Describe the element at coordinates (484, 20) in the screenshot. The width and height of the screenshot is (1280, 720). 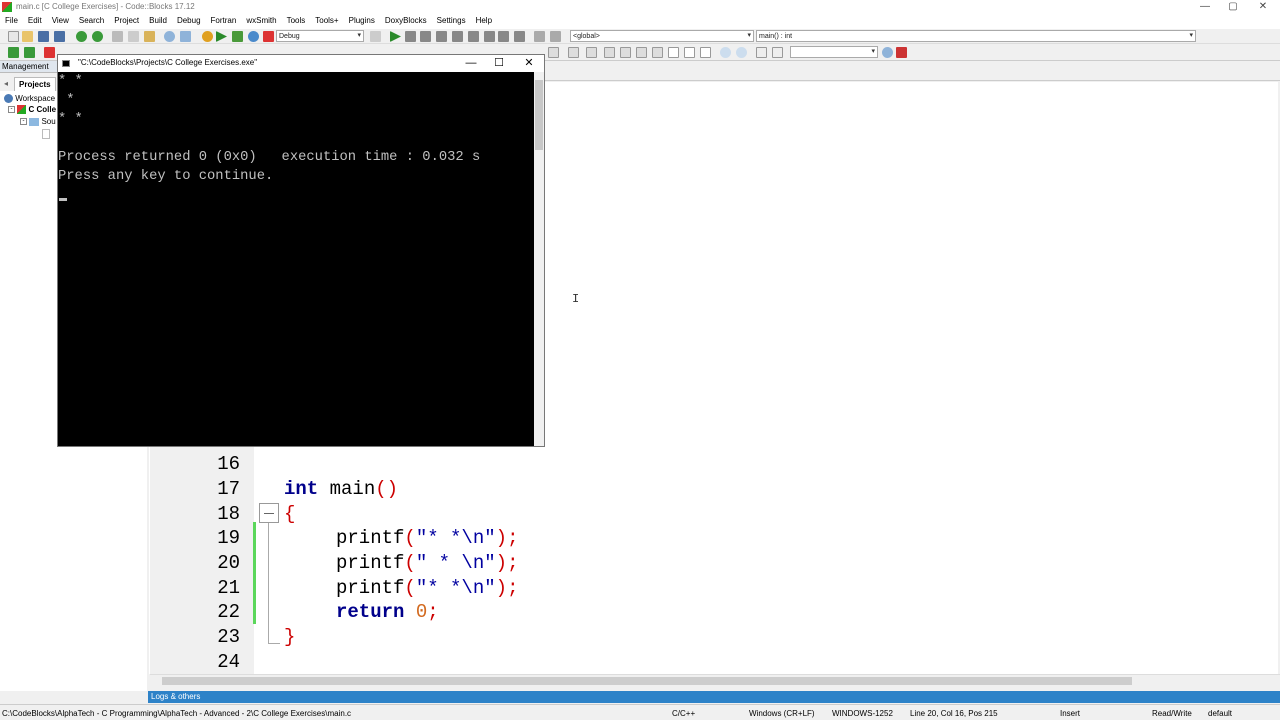
I see `menu-help: Help` at that location.